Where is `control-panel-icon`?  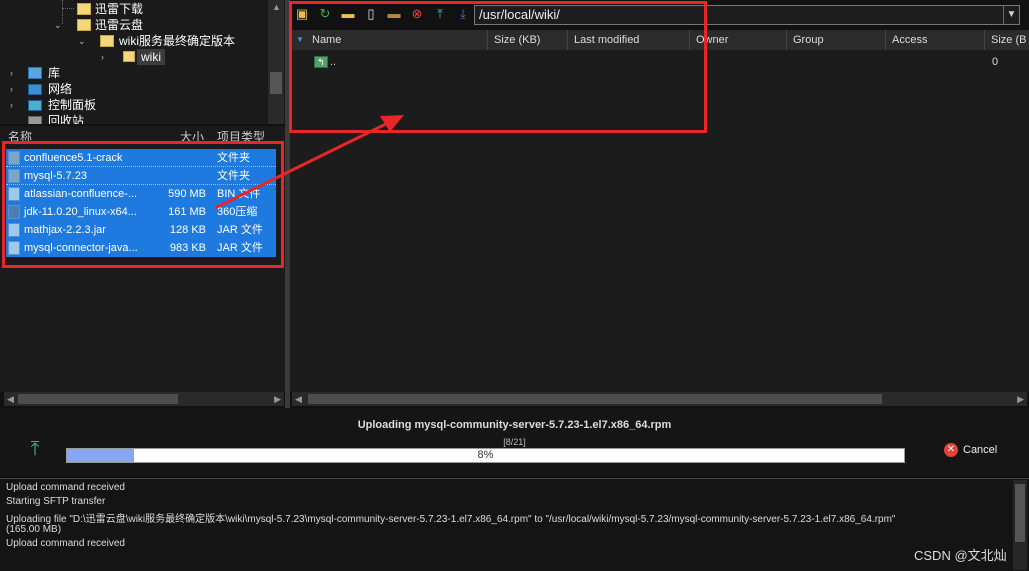
control-panel-icon is located at coordinates (35, 105).